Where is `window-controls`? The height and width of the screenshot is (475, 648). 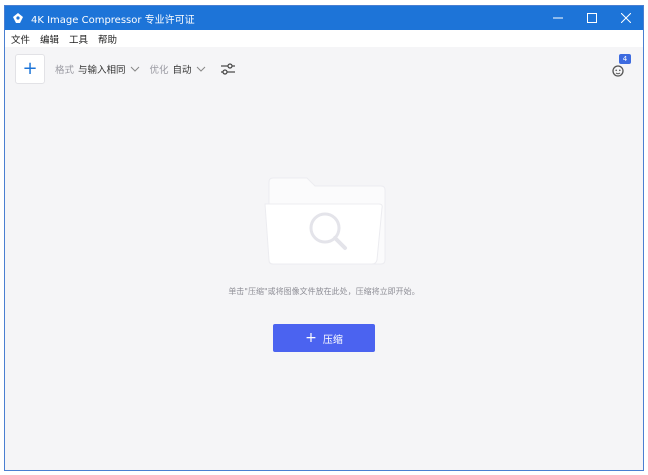 window-controls is located at coordinates (592, 18).